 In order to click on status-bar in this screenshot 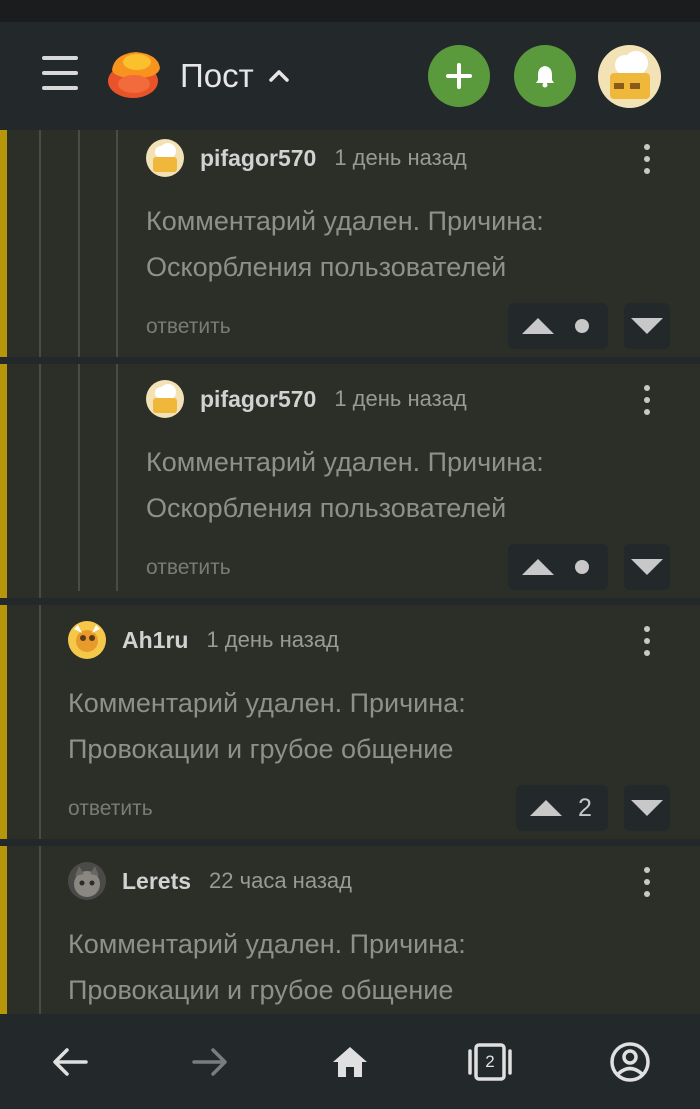, I will do `click(350, 11)`.